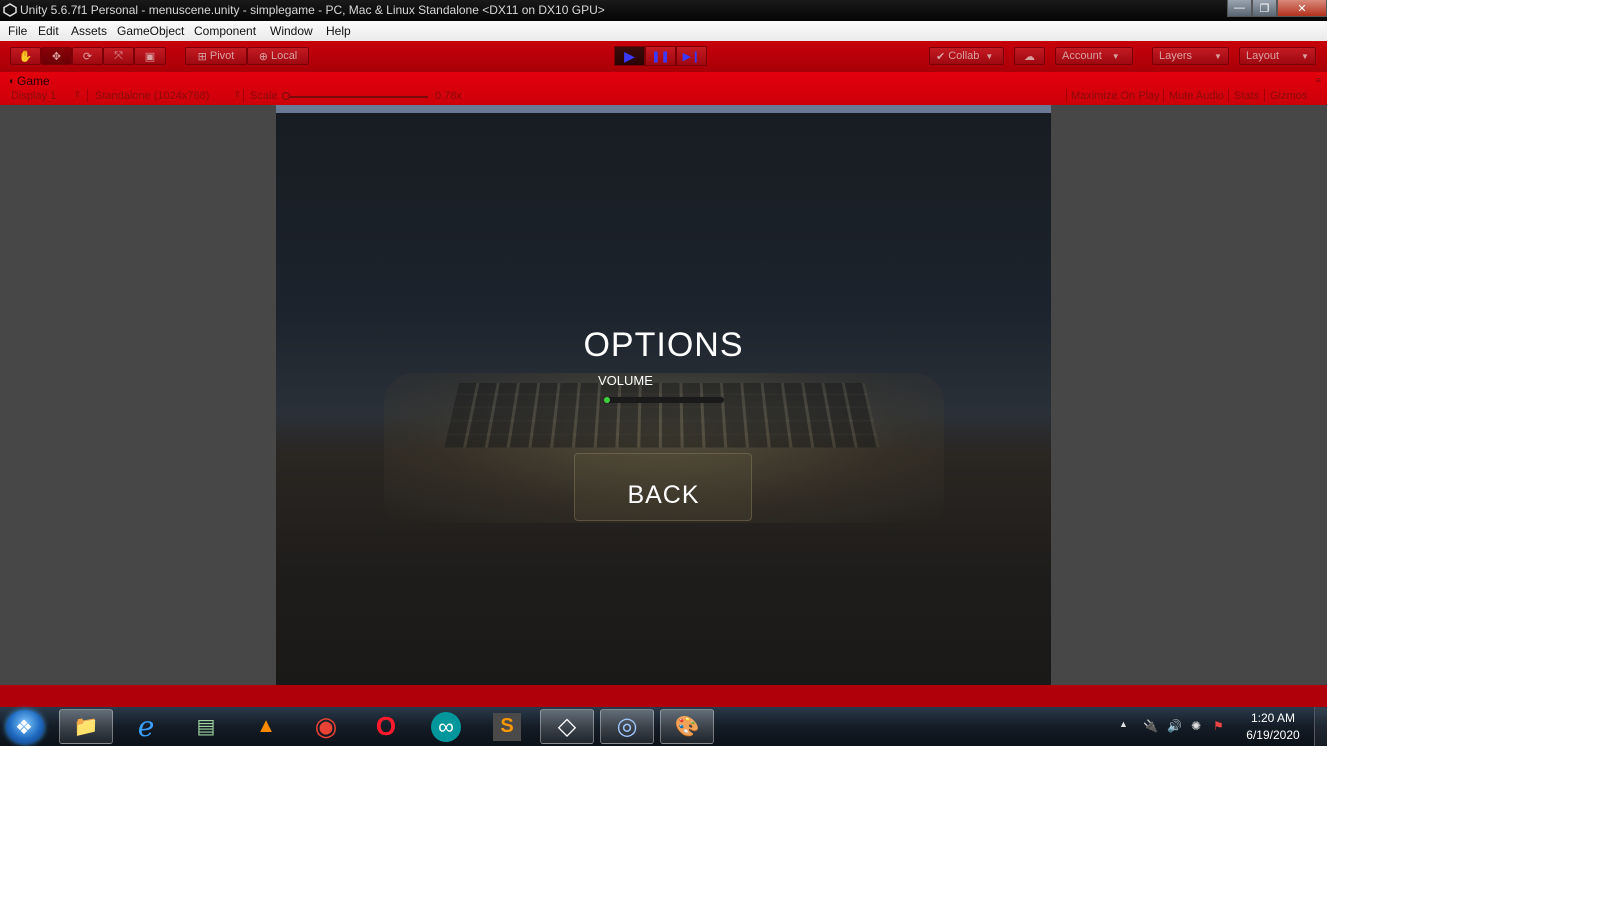 The height and width of the screenshot is (898, 1614). I want to click on taskbar-app-file-explorer: 📁, so click(86, 726).